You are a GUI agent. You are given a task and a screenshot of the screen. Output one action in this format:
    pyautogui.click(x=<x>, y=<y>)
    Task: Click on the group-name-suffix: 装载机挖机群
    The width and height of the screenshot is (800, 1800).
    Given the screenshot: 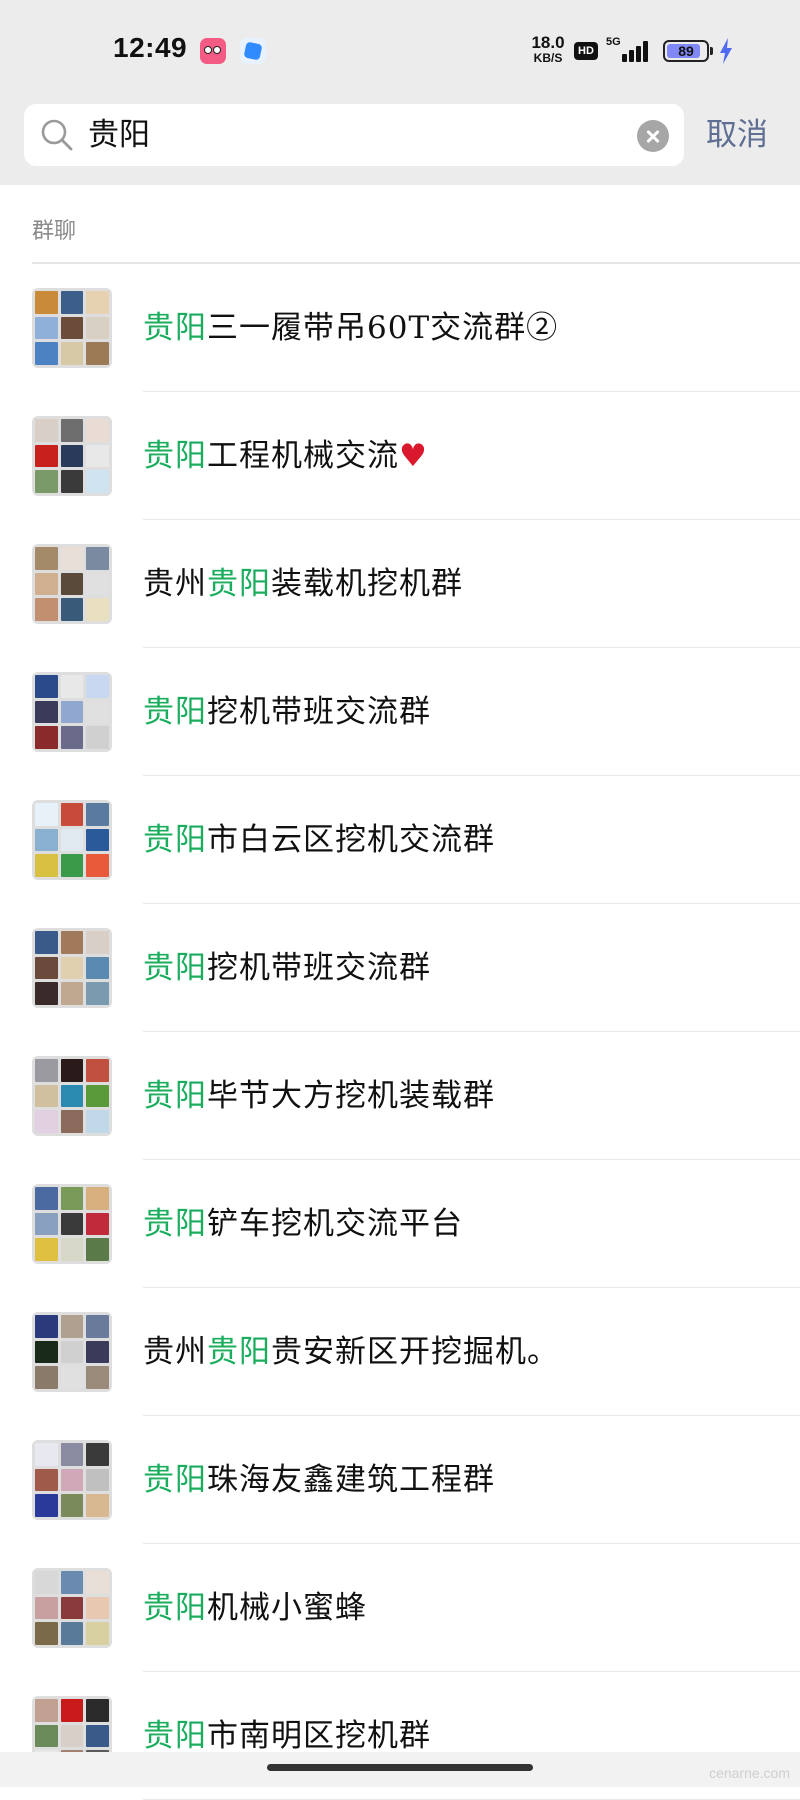 What is the action you would take?
    pyautogui.click(x=367, y=584)
    